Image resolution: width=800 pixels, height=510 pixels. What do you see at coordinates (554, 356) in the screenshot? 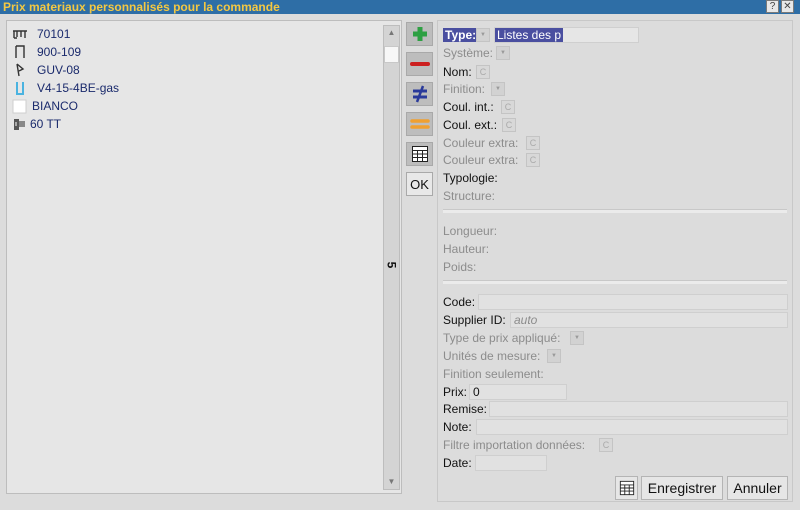
I see `unites-dropdown-arrow-icon: ▼` at bounding box center [554, 356].